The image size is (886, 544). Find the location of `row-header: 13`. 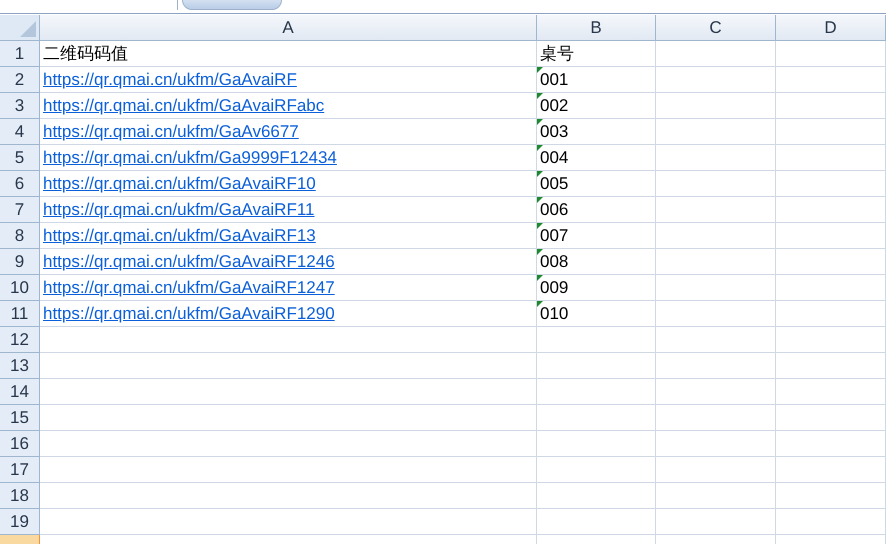

row-header: 13 is located at coordinates (20, 366).